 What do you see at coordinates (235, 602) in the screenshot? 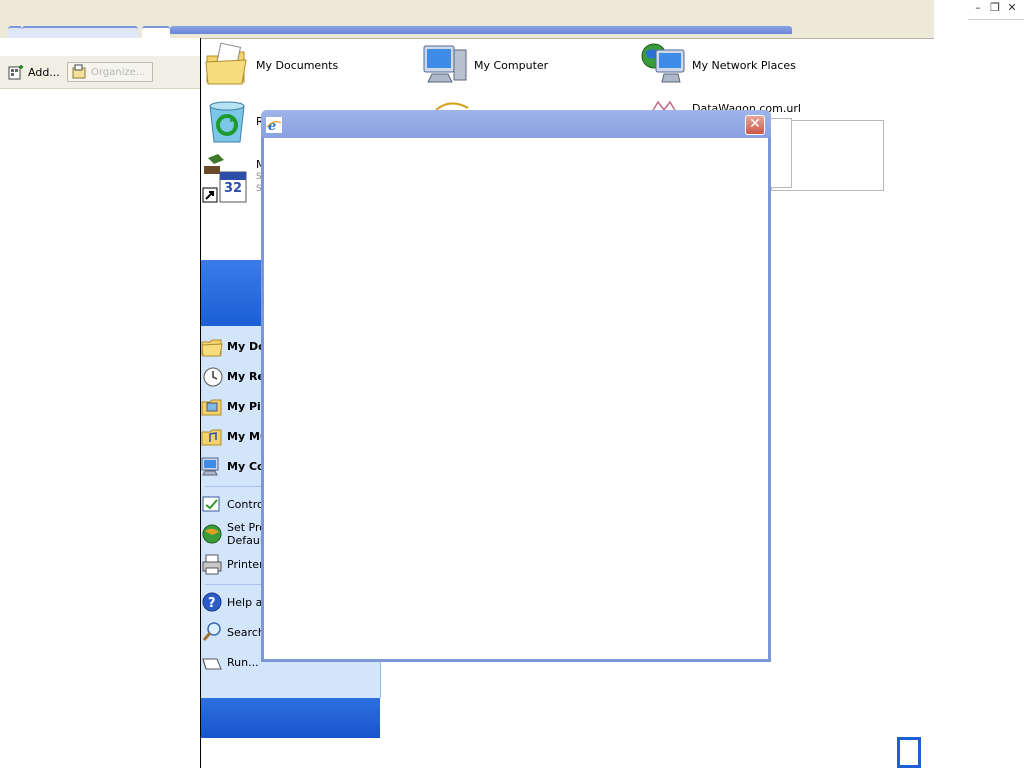
I see `start-menu-item-help: ? Help an` at bounding box center [235, 602].